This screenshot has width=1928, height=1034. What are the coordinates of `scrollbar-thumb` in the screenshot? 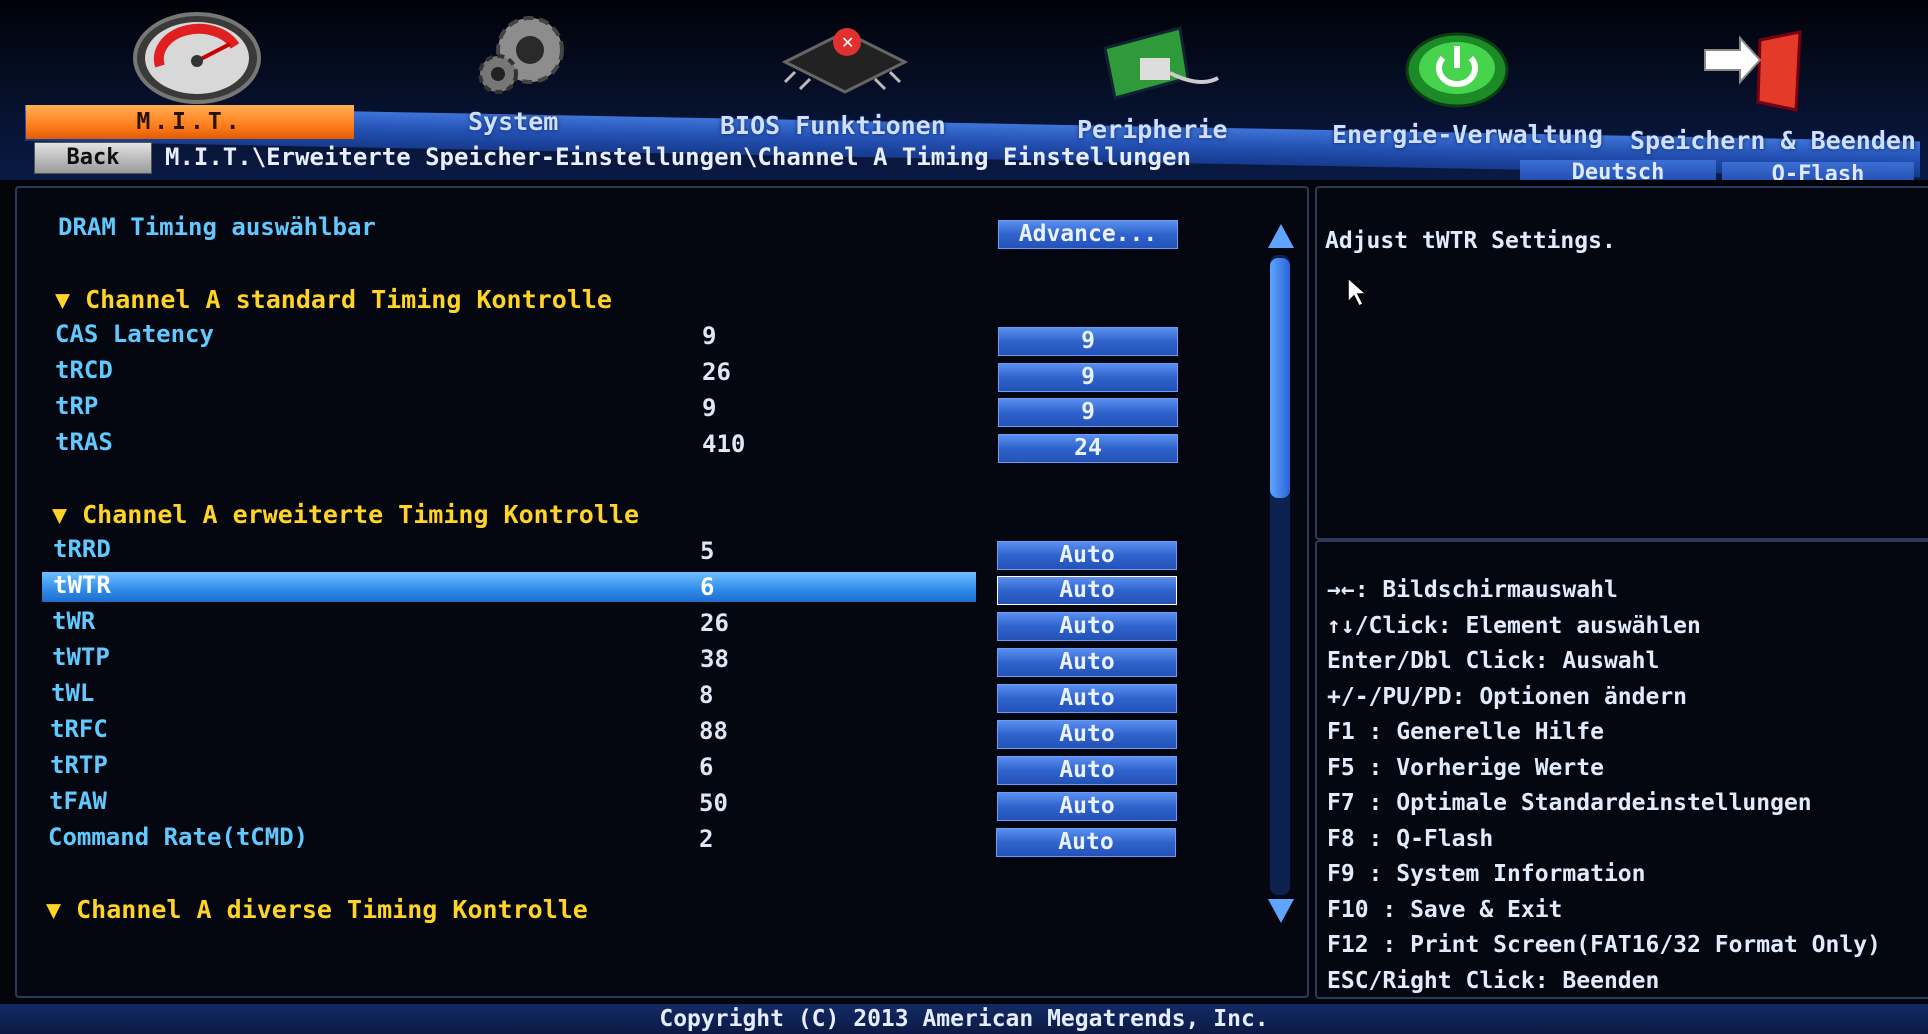 It's located at (1280, 378).